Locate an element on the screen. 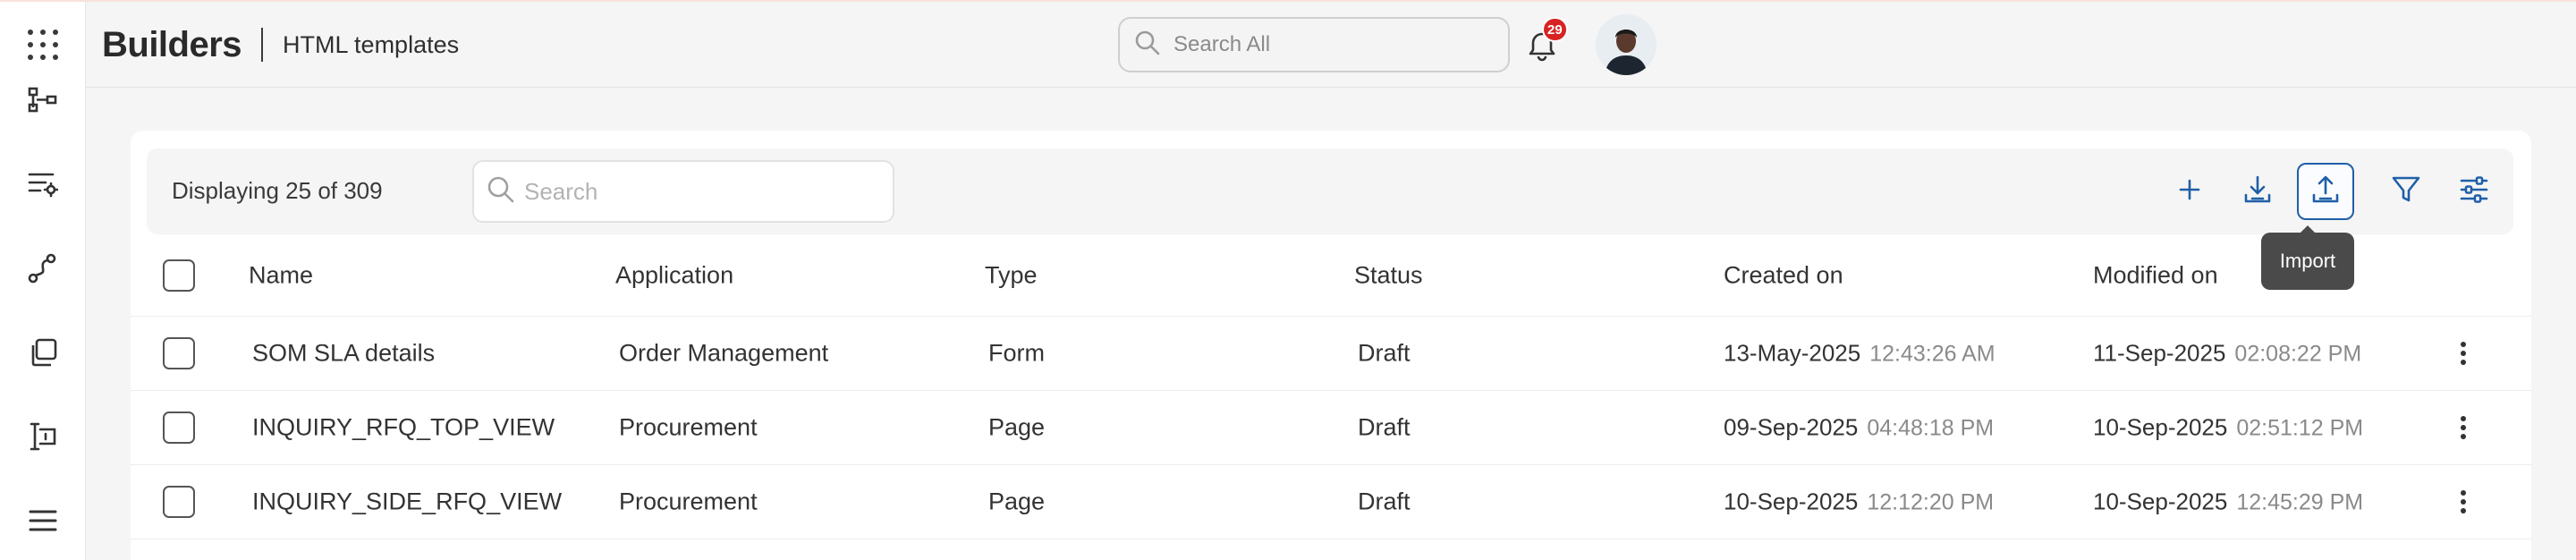  row-name: INQUIRY_SIDE_RFQ_VIEW is located at coordinates (407, 502).